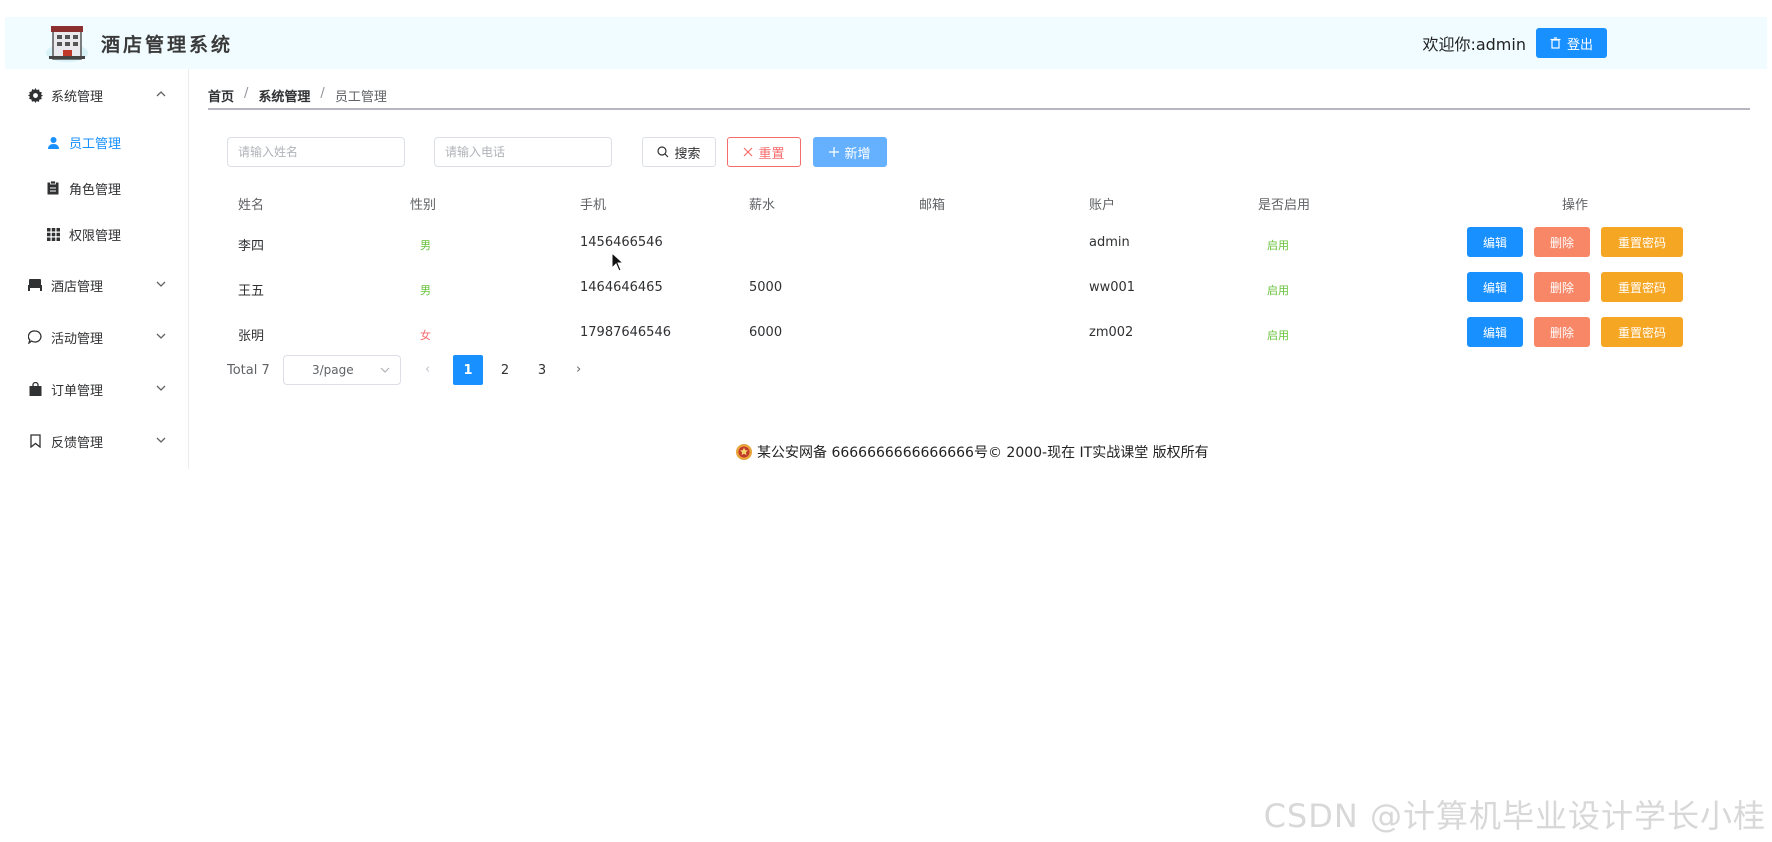 This screenshot has height=842, width=1772. What do you see at coordinates (1112, 287) in the screenshot?
I see `cell-account: ww001` at bounding box center [1112, 287].